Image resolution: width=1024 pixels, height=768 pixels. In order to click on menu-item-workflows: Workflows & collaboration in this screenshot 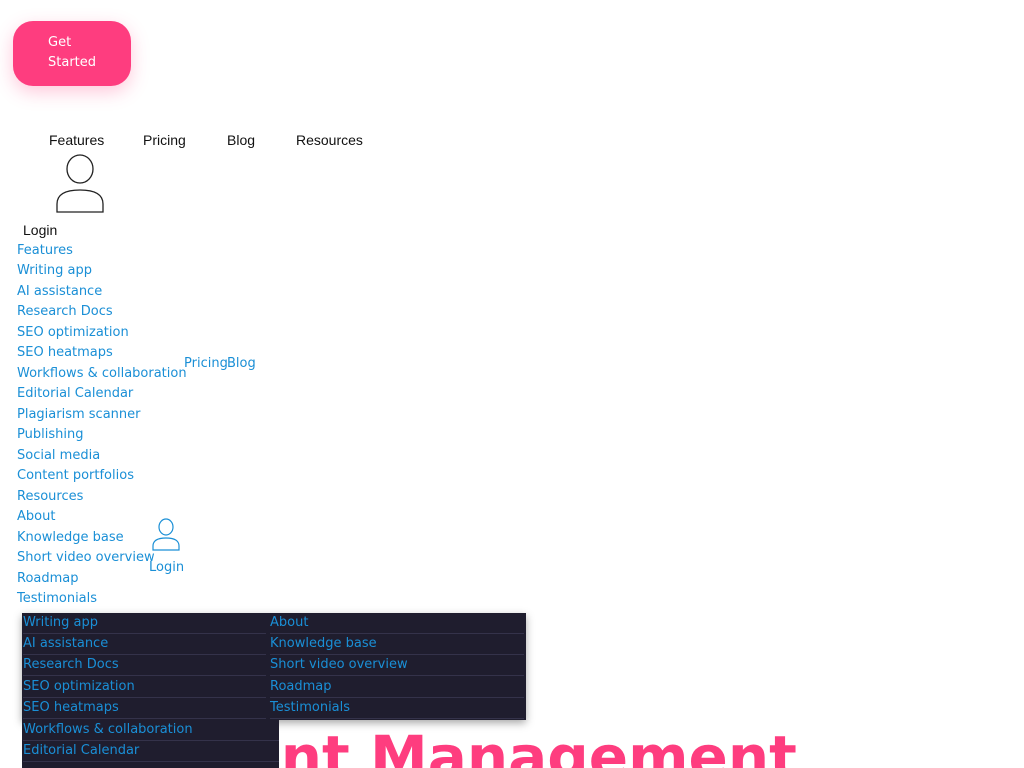, I will do `click(102, 374)`.